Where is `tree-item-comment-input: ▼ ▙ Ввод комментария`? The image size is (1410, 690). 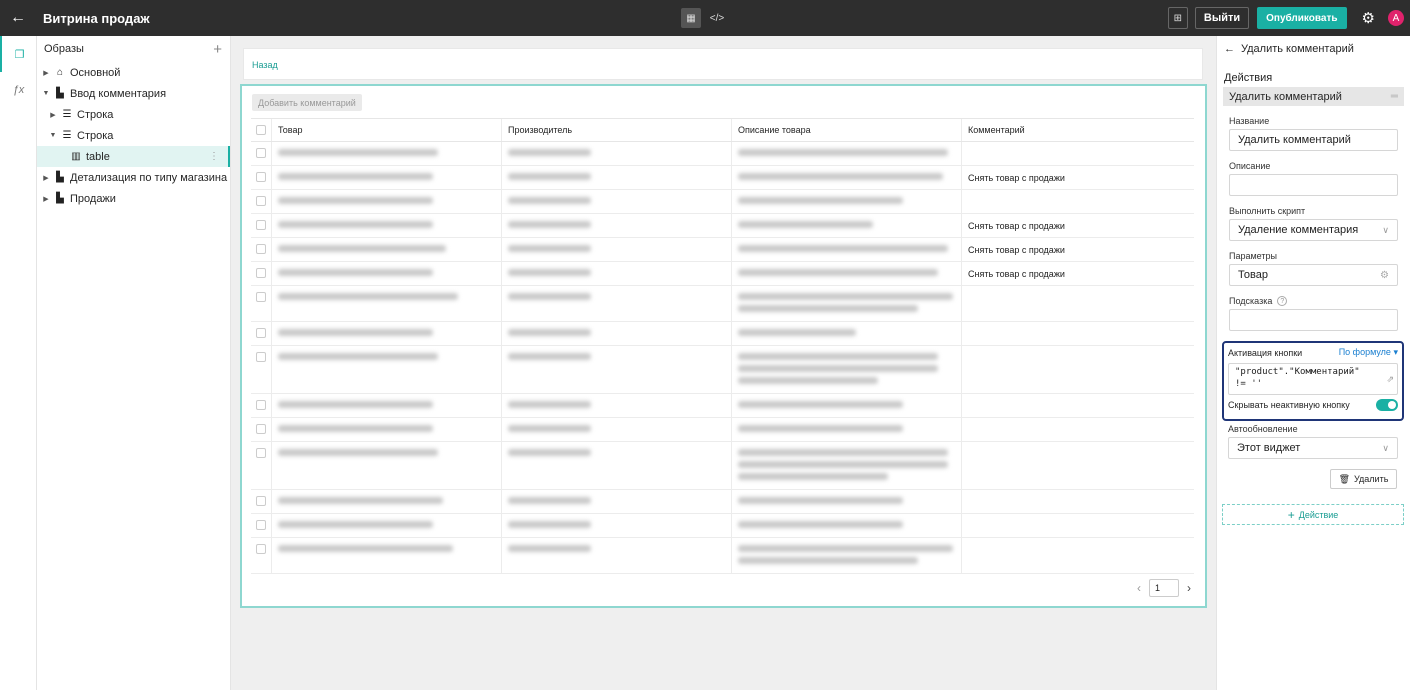 tree-item-comment-input: ▼ ▙ Ввод комментария is located at coordinates (133, 93).